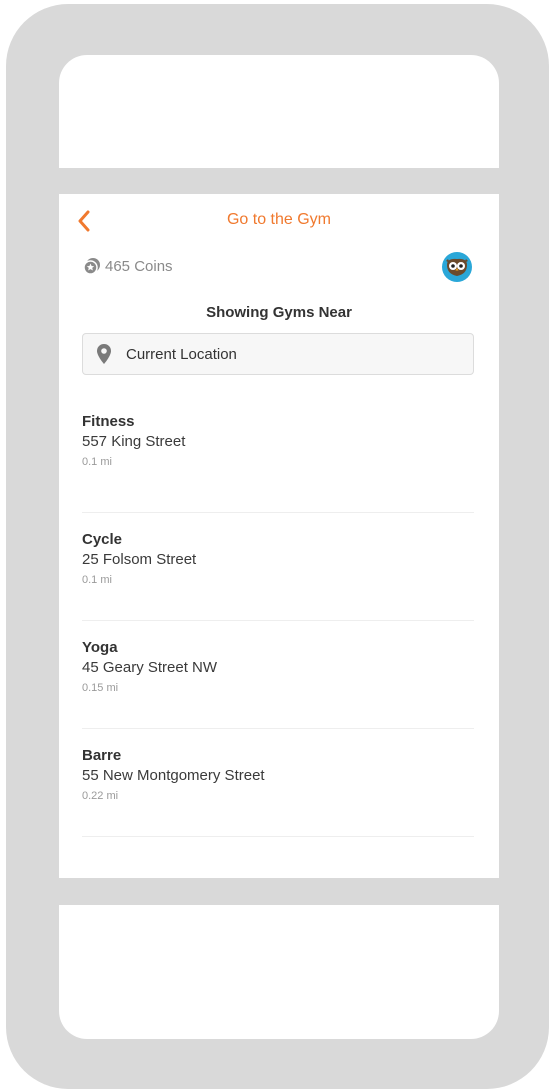 This screenshot has height=1091, width=549. What do you see at coordinates (104, 354) in the screenshot?
I see `location-pin-icon` at bounding box center [104, 354].